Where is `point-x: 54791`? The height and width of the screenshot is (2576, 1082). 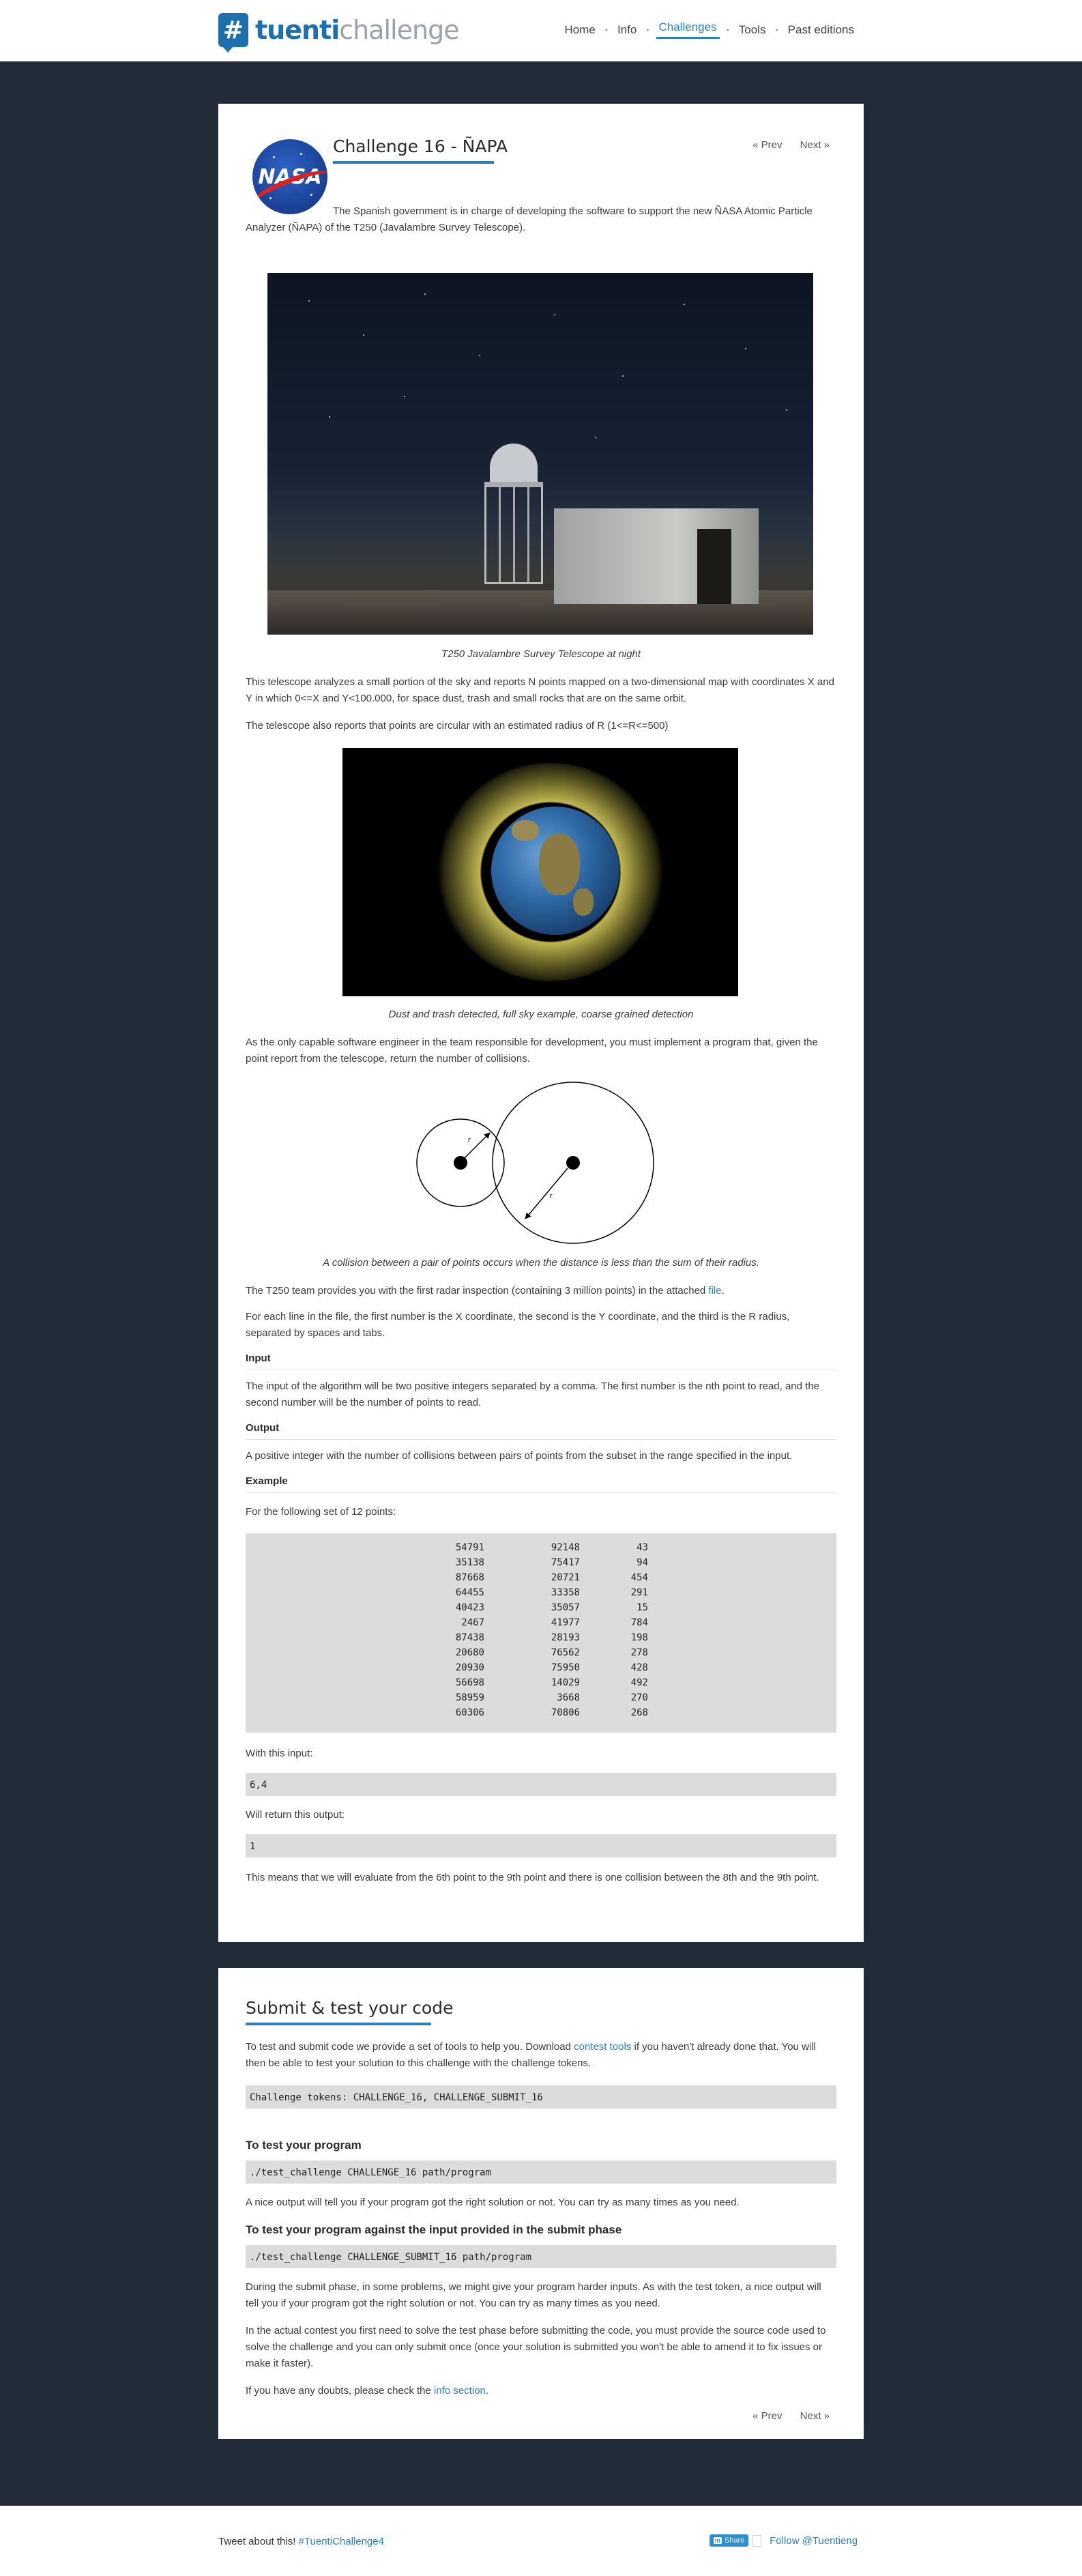
point-x: 54791 is located at coordinates (469, 1547).